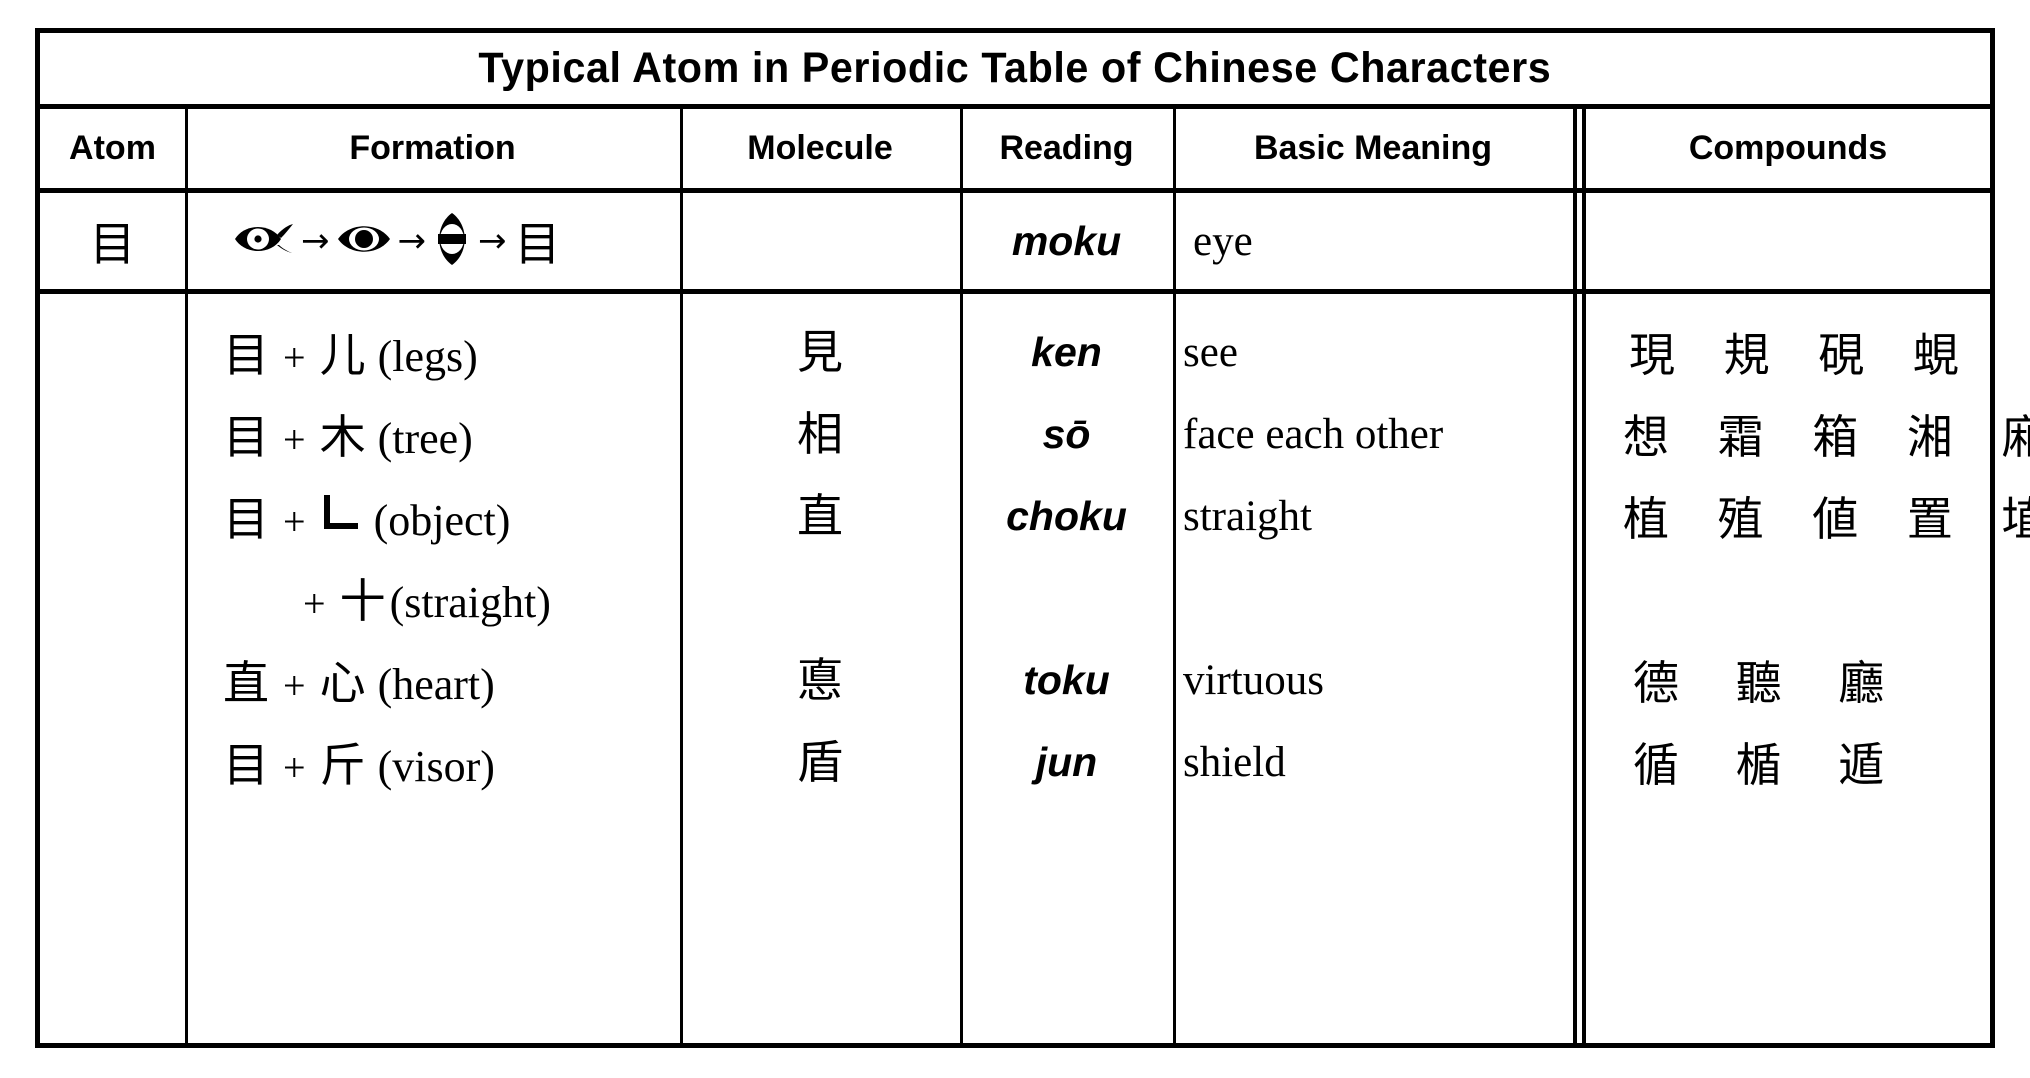  I want to click on meaning-text-2: face each other, so click(1313, 434).